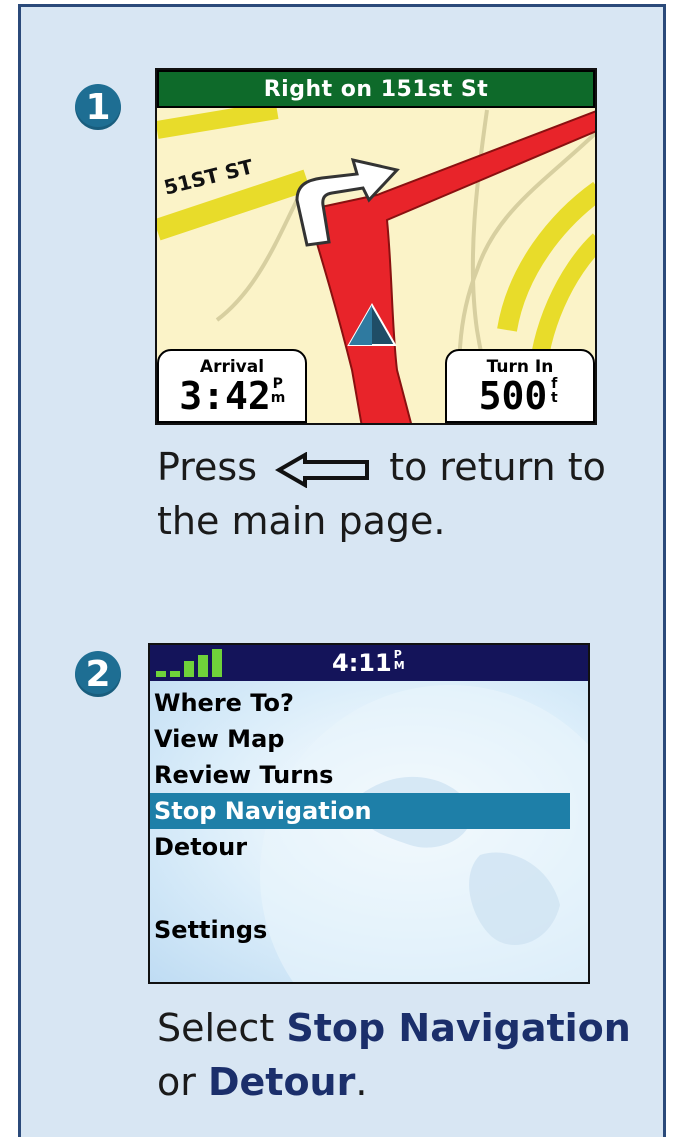 This screenshot has width=687, height=1137. What do you see at coordinates (362, 663) in the screenshot?
I see `clock-time: 4:11` at bounding box center [362, 663].